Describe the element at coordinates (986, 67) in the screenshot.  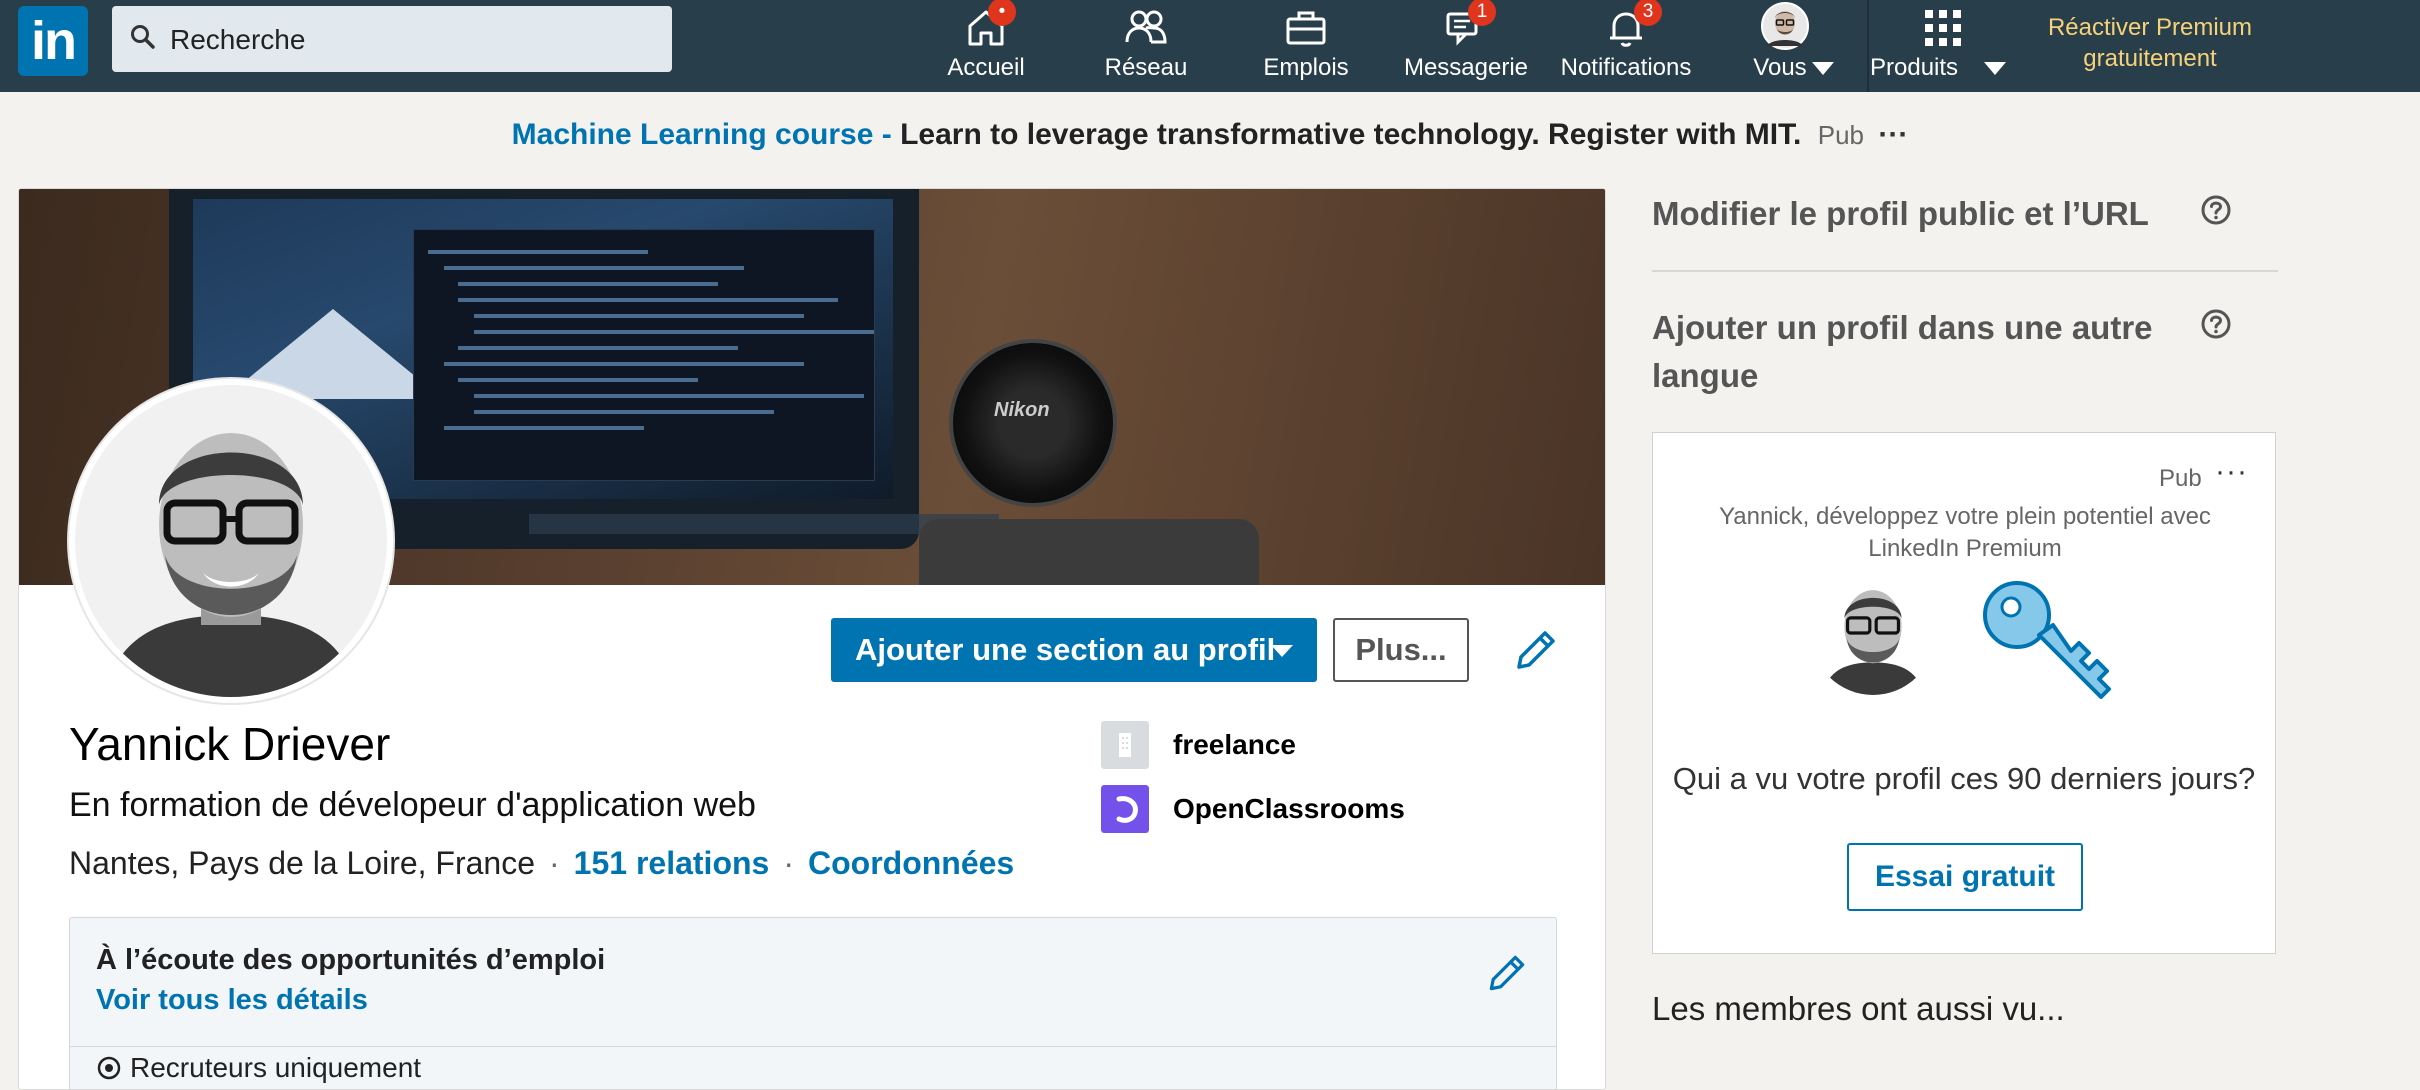
I see `nav-item-label: Accueil` at that location.